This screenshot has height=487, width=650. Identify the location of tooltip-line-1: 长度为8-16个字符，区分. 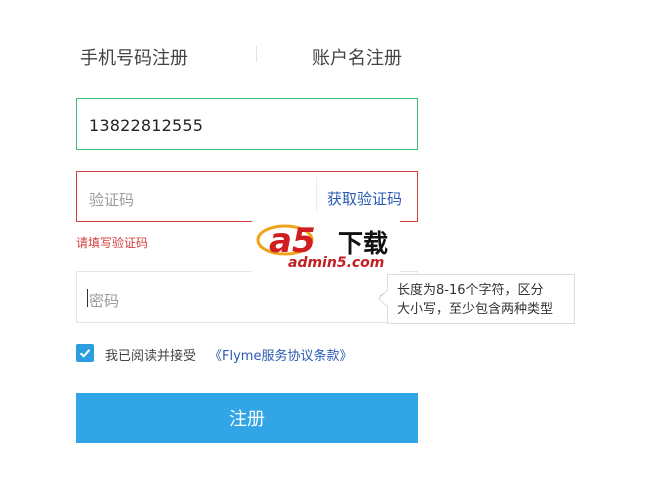
(470, 290).